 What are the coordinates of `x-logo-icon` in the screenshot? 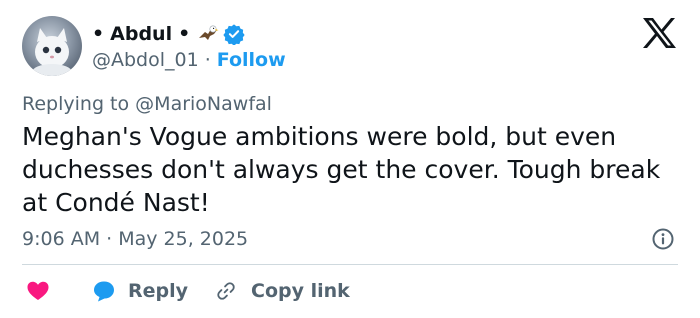 It's located at (659, 33).